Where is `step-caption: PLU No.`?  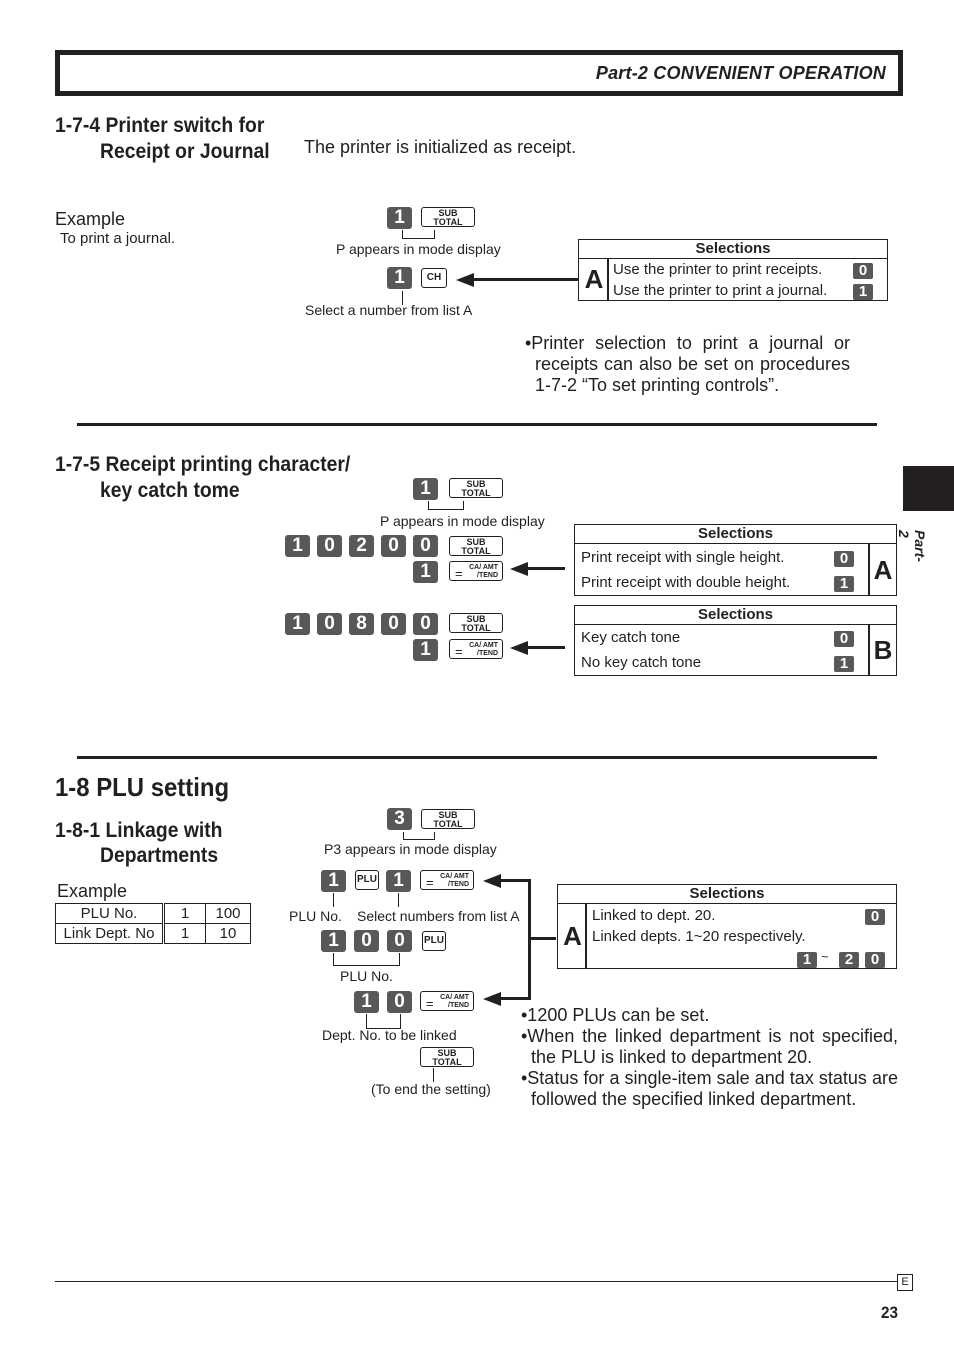
step-caption: PLU No. is located at coordinates (315, 916).